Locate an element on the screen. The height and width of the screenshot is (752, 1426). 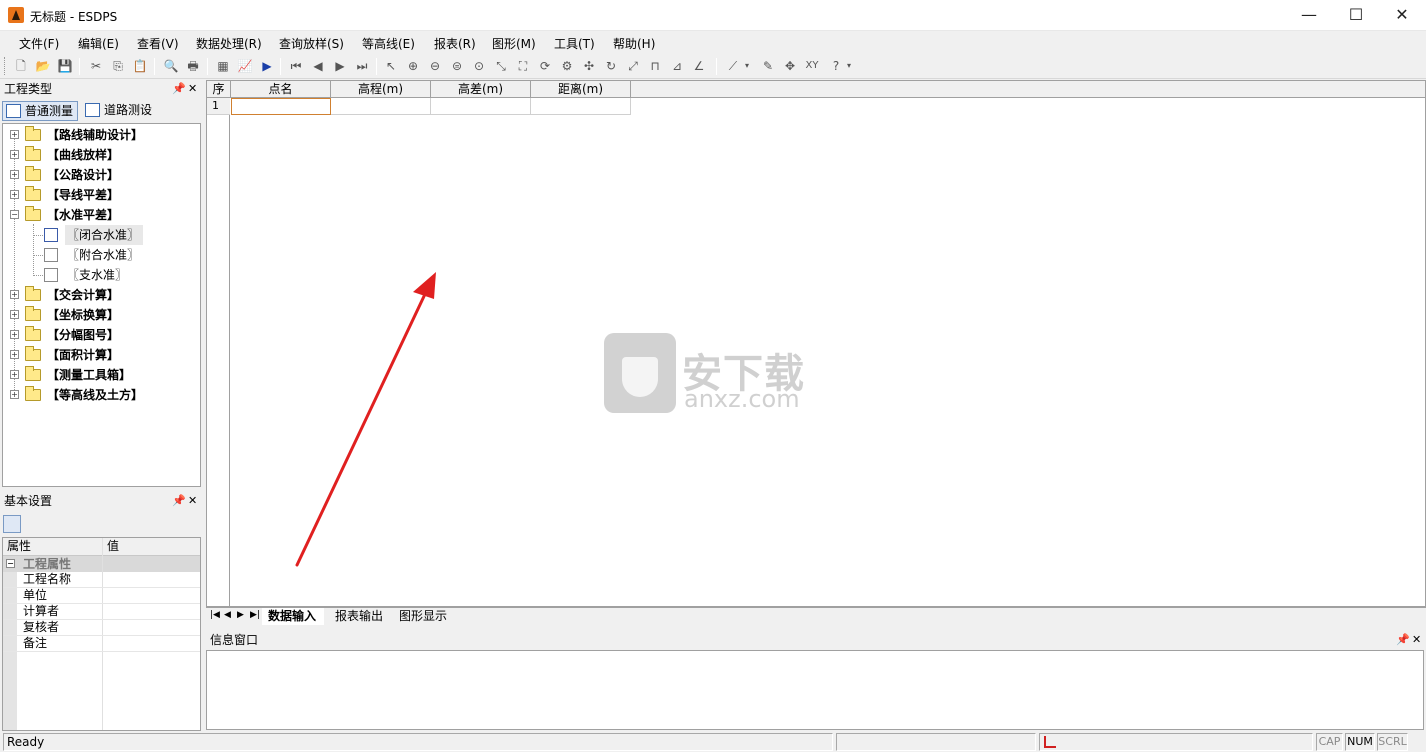
property-row-remarks: 备注 is located at coordinates (101, 644).